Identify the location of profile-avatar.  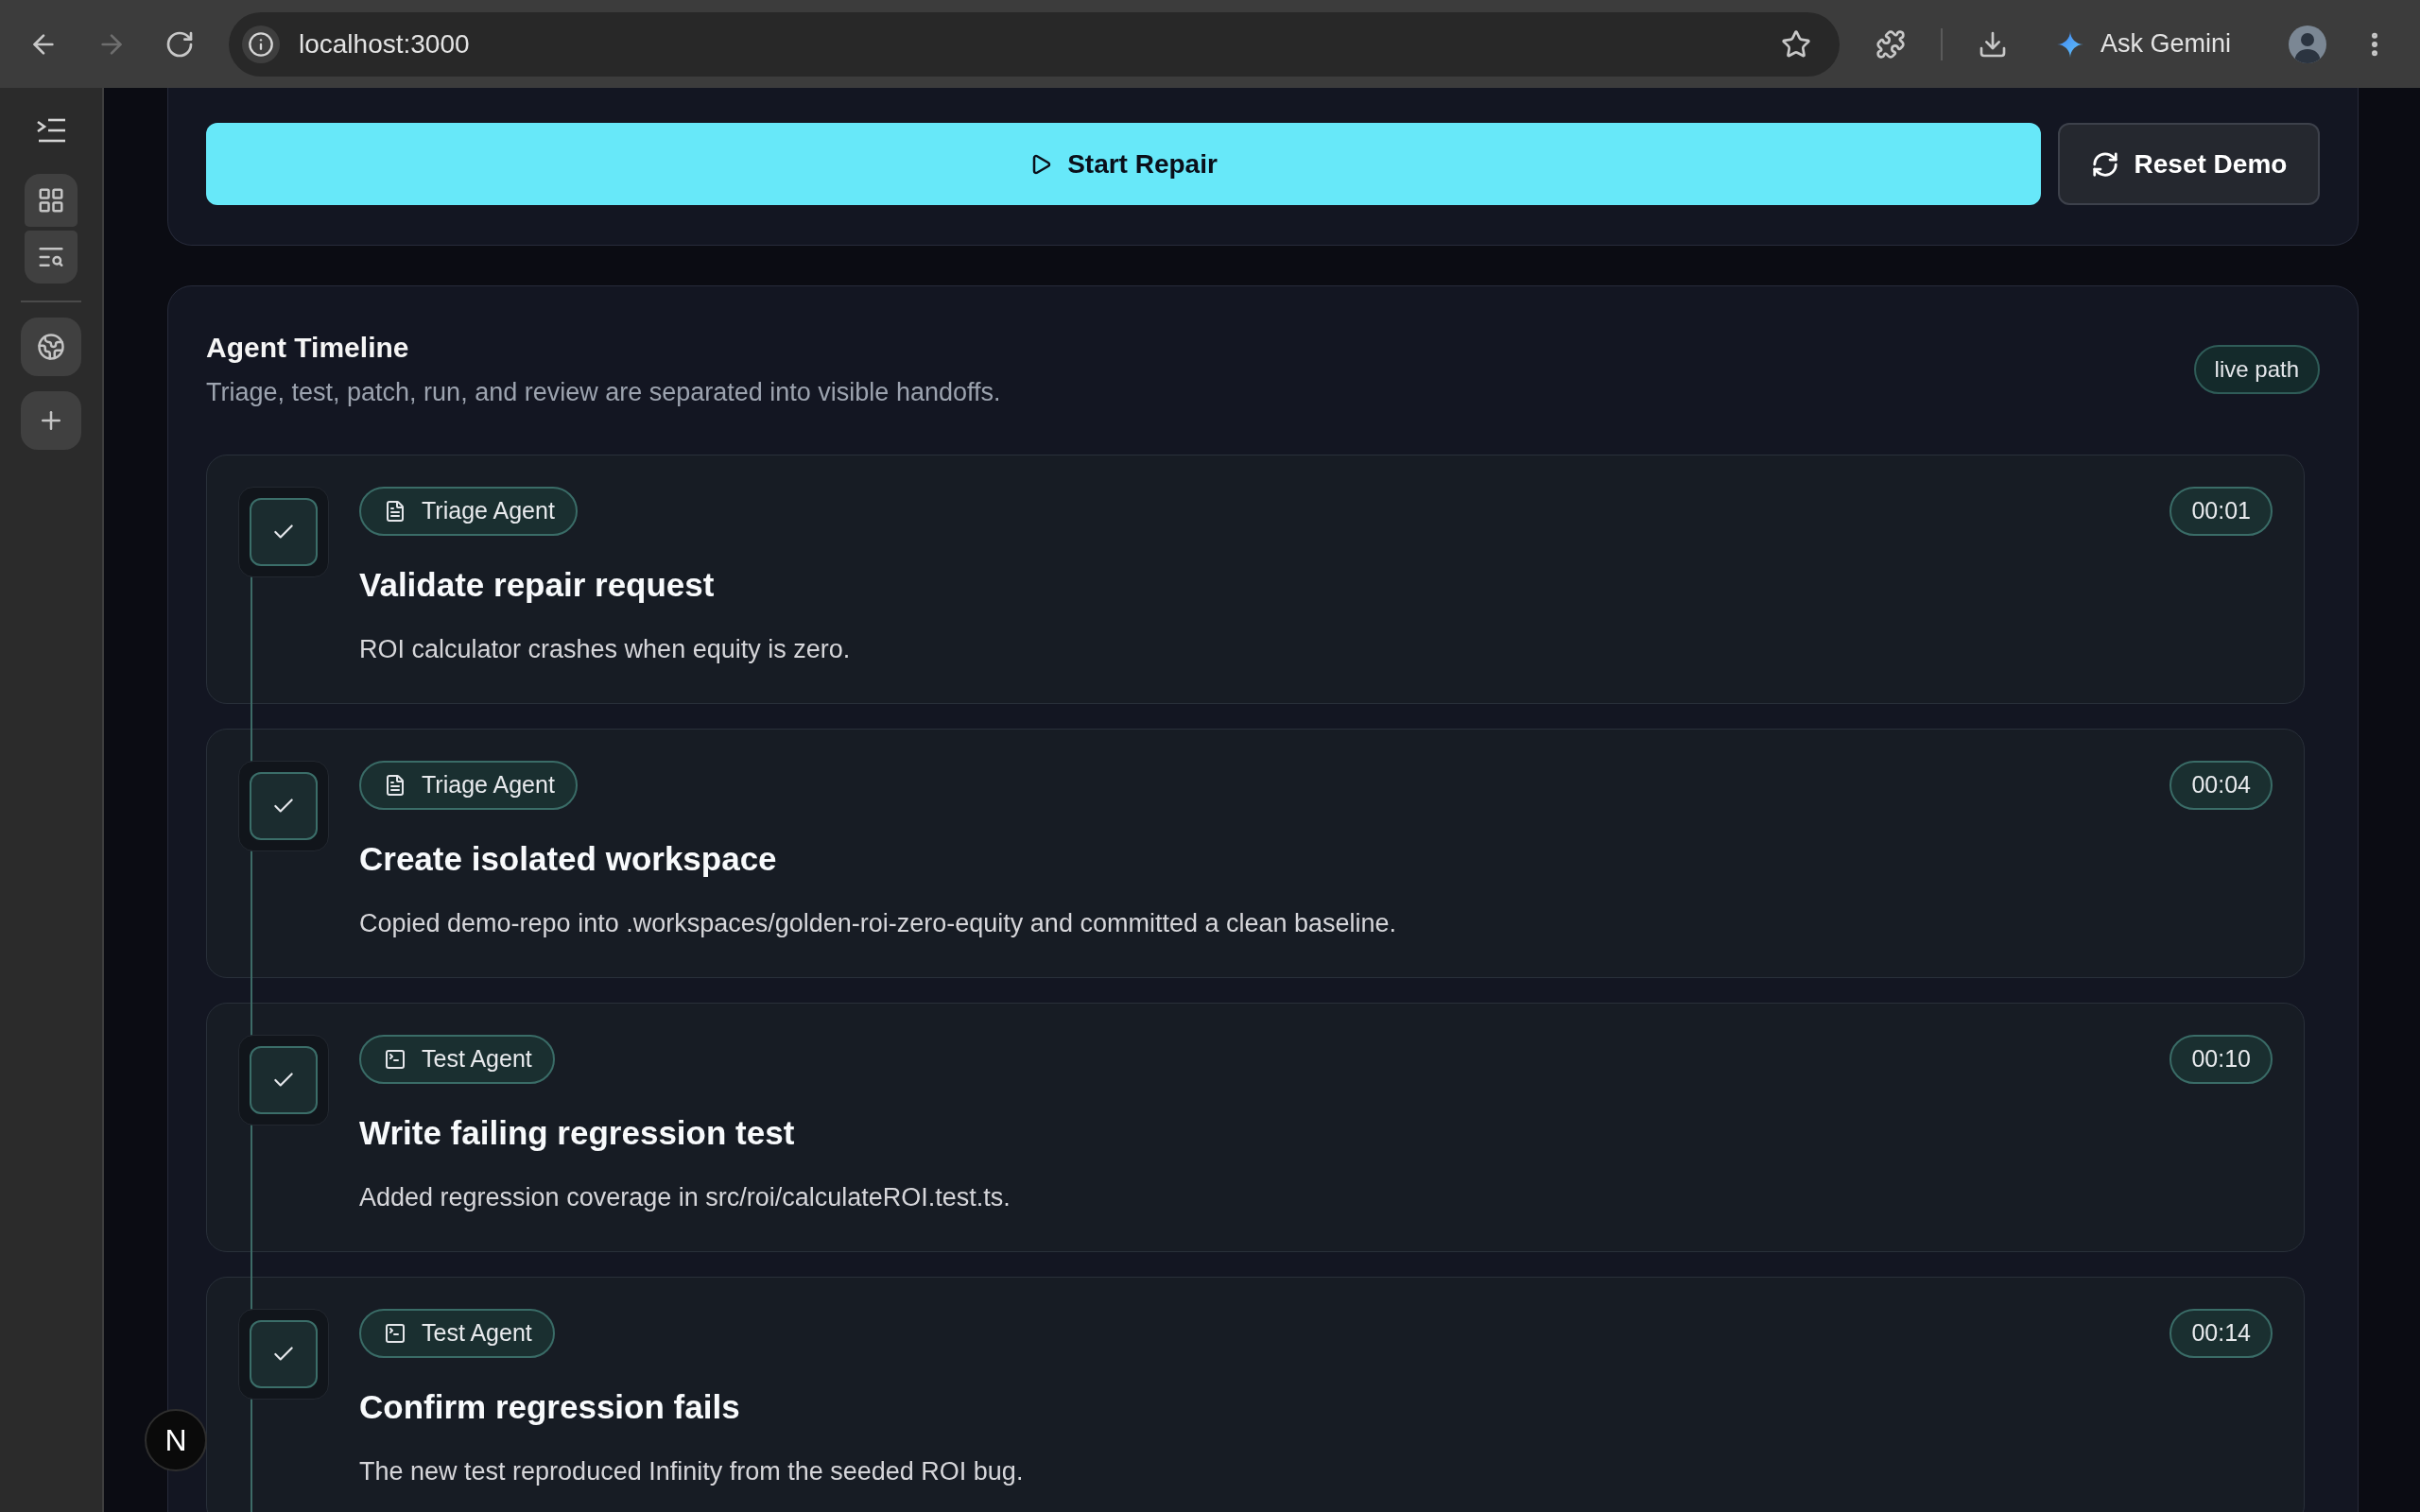
(2308, 44).